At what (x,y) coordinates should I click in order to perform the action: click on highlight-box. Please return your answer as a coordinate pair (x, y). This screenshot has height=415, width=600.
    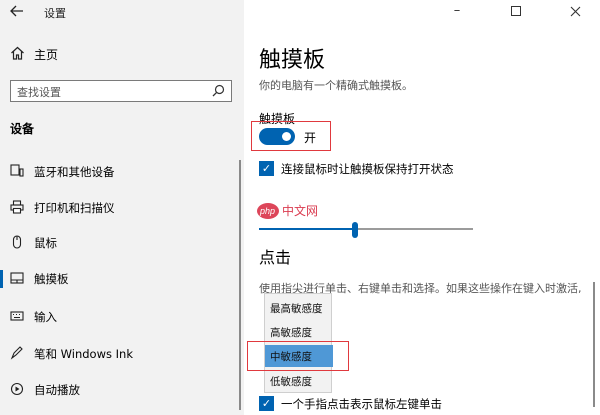
    Looking at the image, I should click on (298, 356).